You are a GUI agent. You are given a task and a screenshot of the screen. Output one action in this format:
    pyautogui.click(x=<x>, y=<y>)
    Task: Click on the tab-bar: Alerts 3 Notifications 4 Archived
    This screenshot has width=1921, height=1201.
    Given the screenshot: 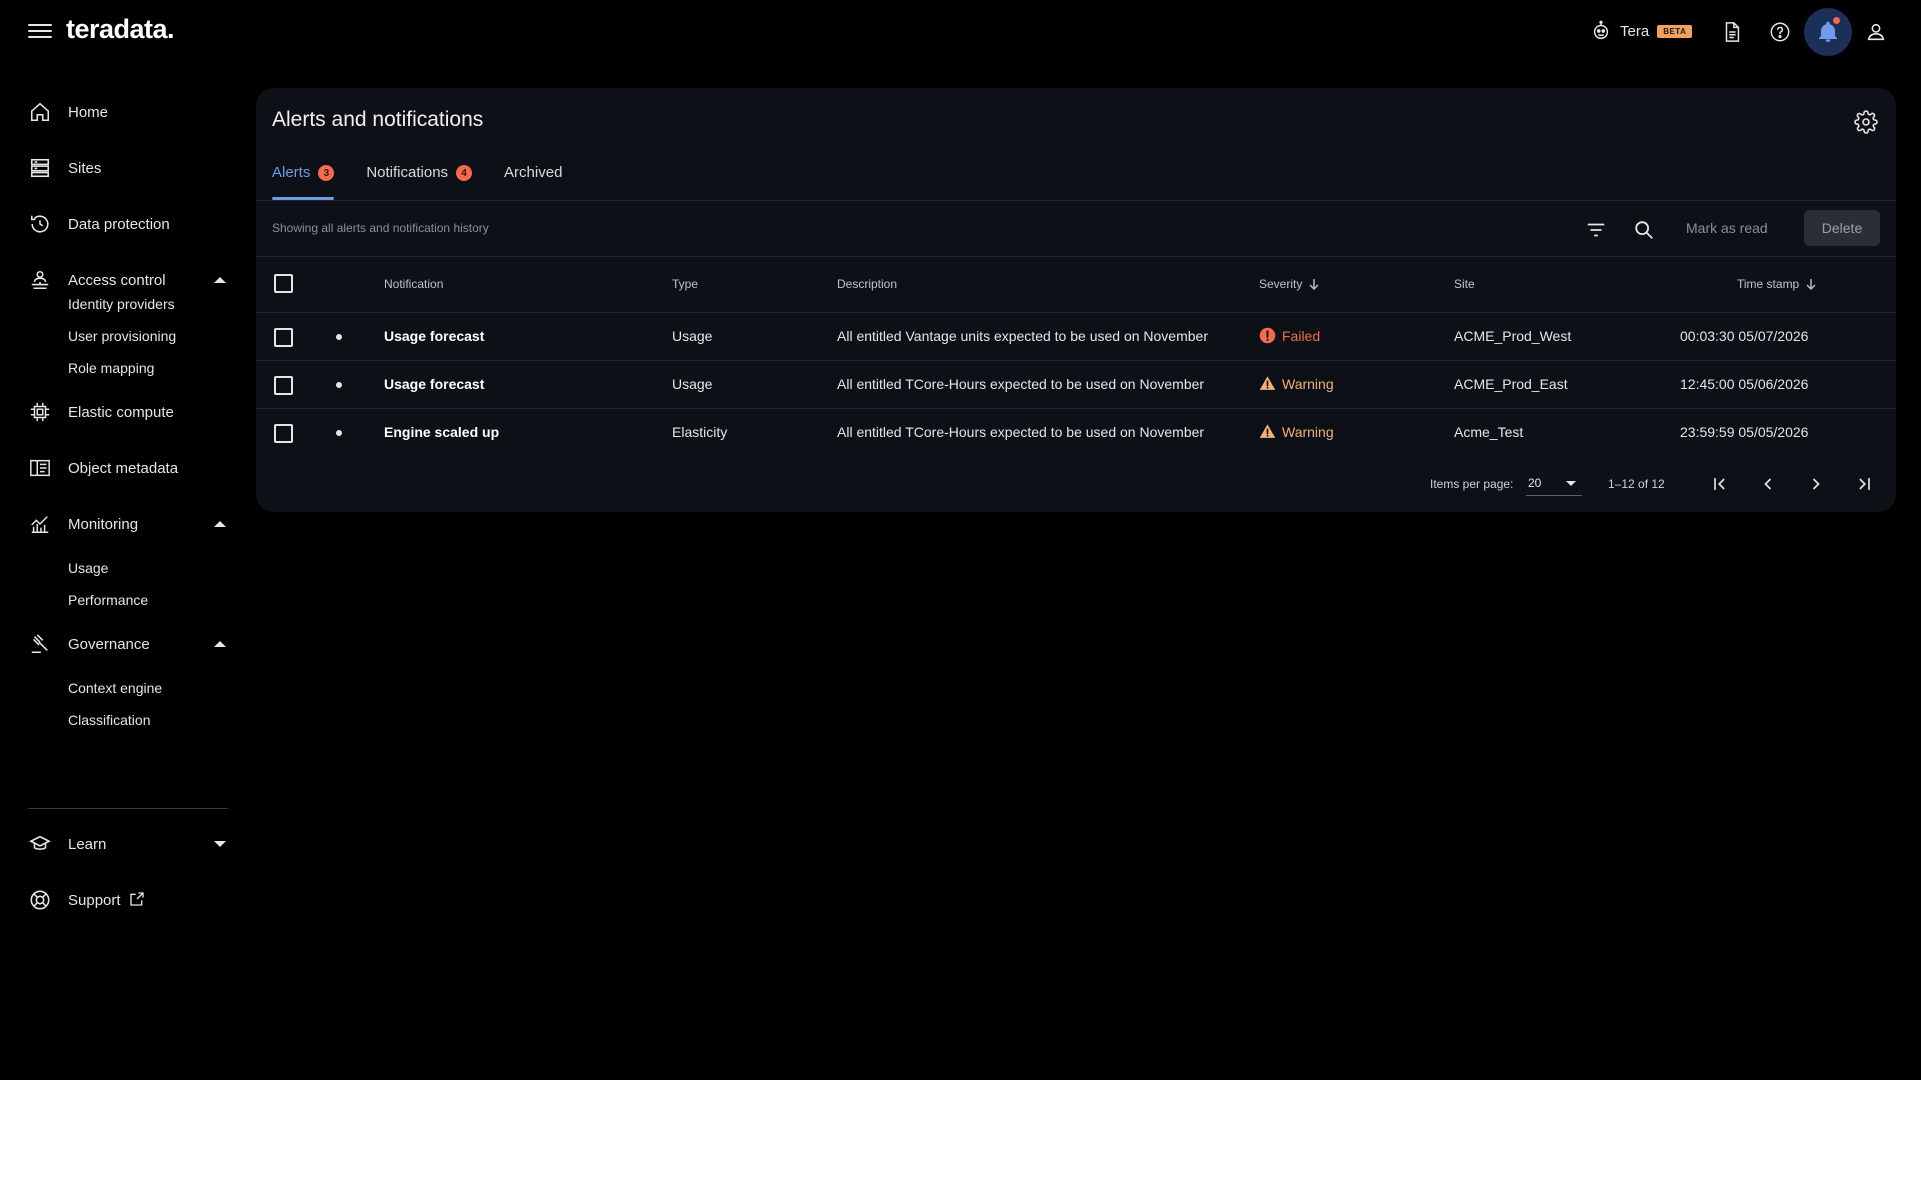 What is the action you would take?
    pyautogui.click(x=433, y=182)
    